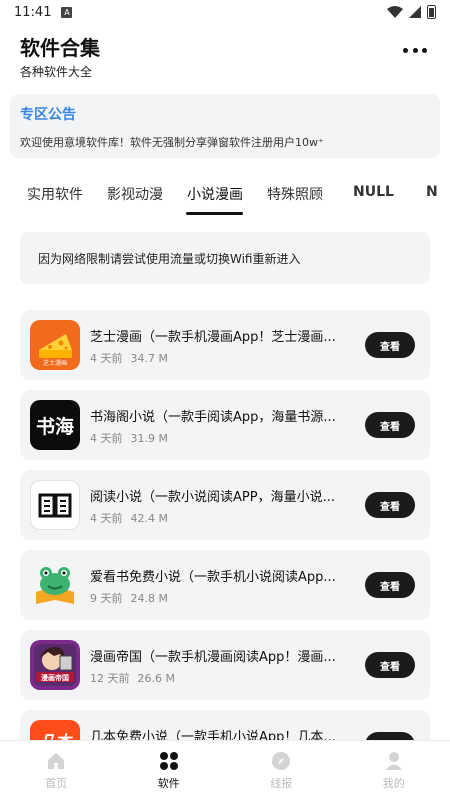 The width and height of the screenshot is (450, 800). I want to click on compass-icon, so click(281, 760).